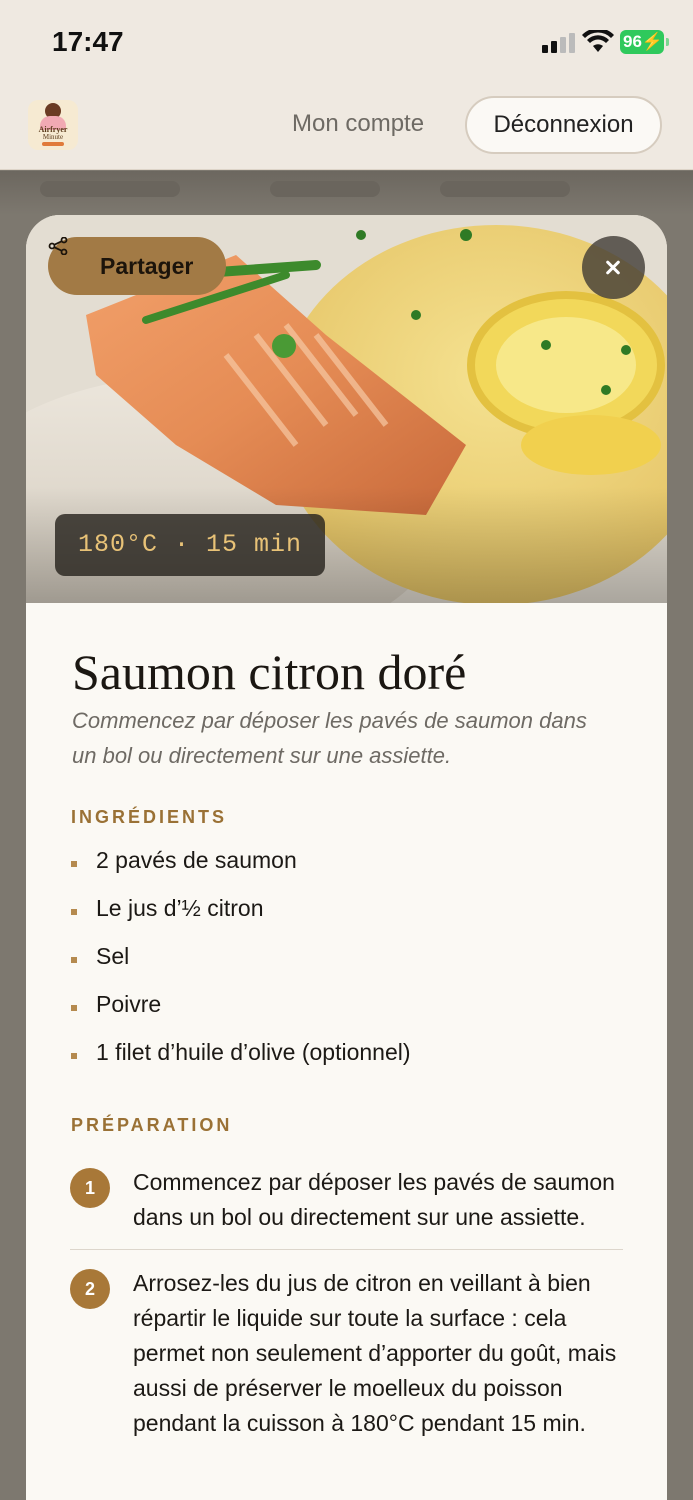 This screenshot has width=693, height=1500. What do you see at coordinates (341, 871) in the screenshot?
I see `ingredient-item: 2 pavés de saumon` at bounding box center [341, 871].